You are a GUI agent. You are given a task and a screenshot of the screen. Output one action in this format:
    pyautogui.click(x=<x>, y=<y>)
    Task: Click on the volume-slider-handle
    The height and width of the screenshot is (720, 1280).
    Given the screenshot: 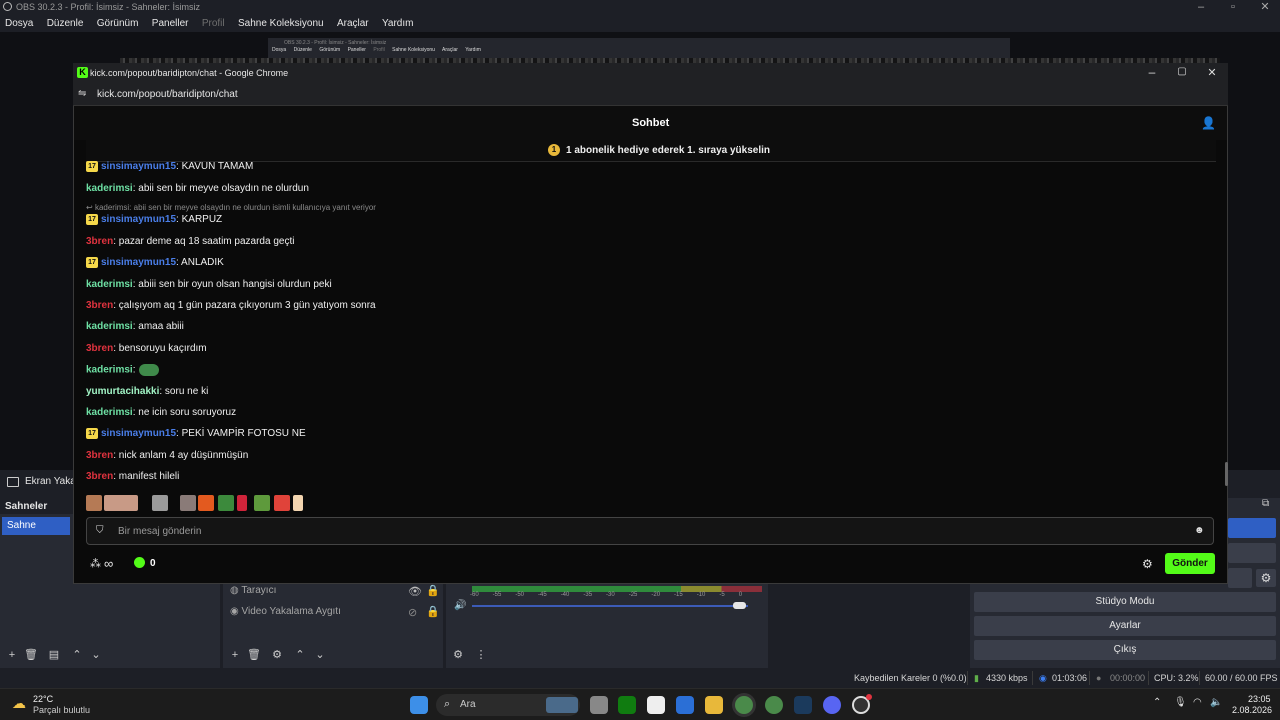 What is the action you would take?
    pyautogui.click(x=739, y=605)
    